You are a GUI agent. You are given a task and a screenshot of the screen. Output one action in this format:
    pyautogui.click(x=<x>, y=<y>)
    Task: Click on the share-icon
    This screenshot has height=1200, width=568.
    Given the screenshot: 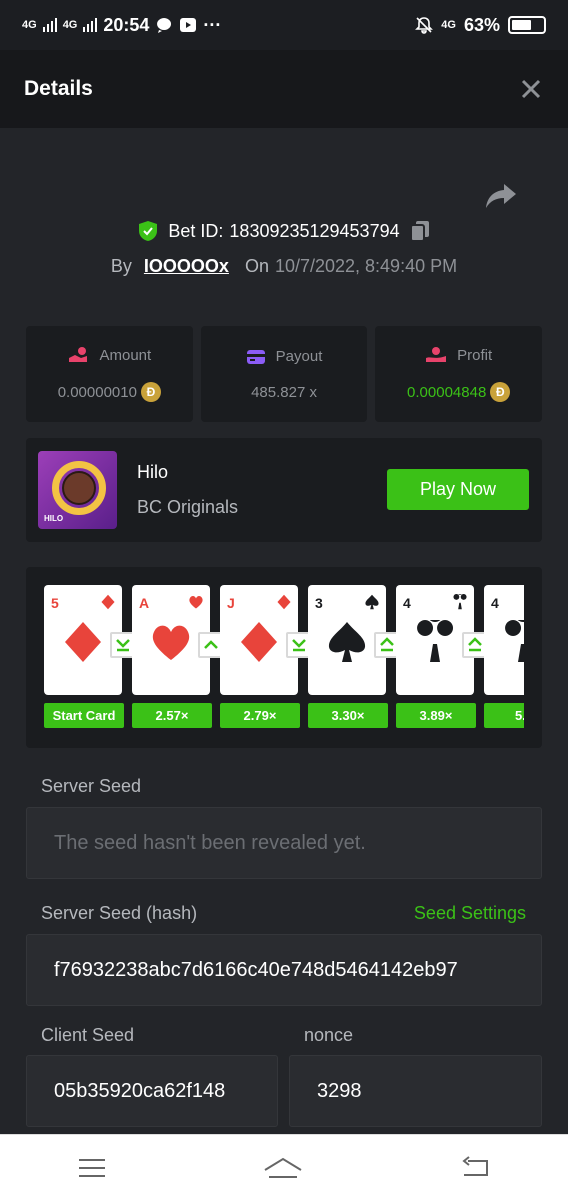 What is the action you would take?
    pyautogui.click(x=501, y=196)
    